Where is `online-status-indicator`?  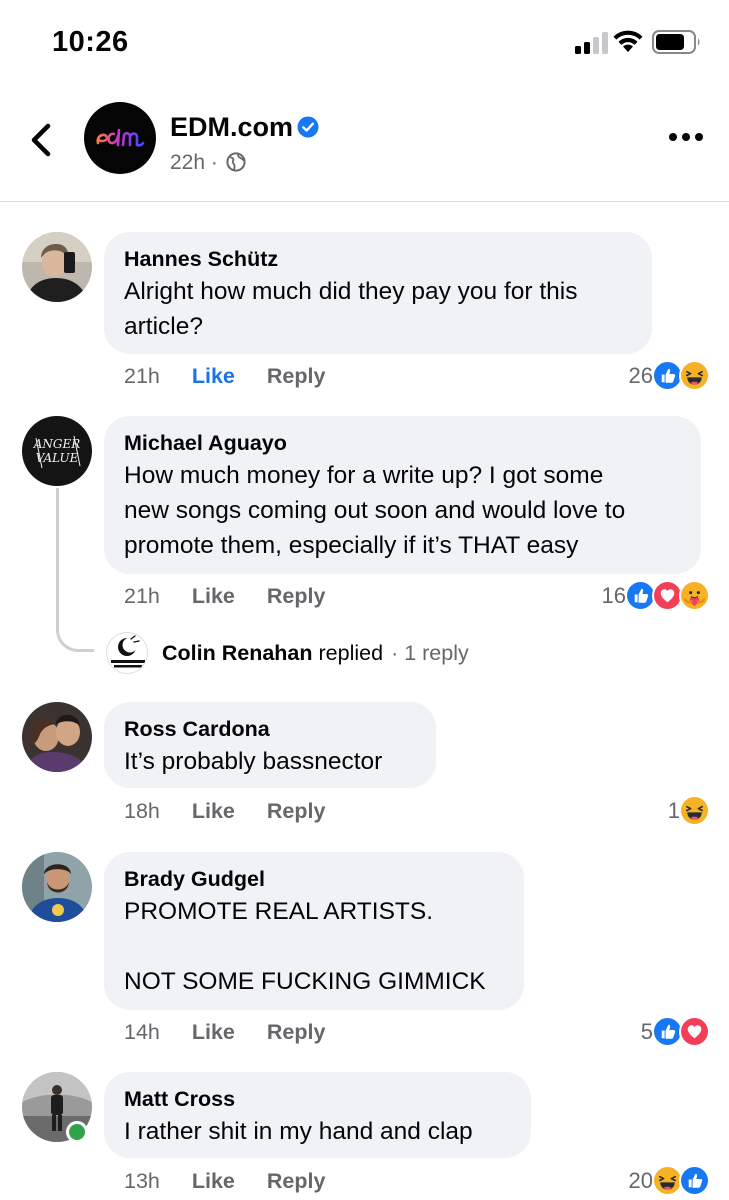
online-status-indicator is located at coordinates (77, 1132).